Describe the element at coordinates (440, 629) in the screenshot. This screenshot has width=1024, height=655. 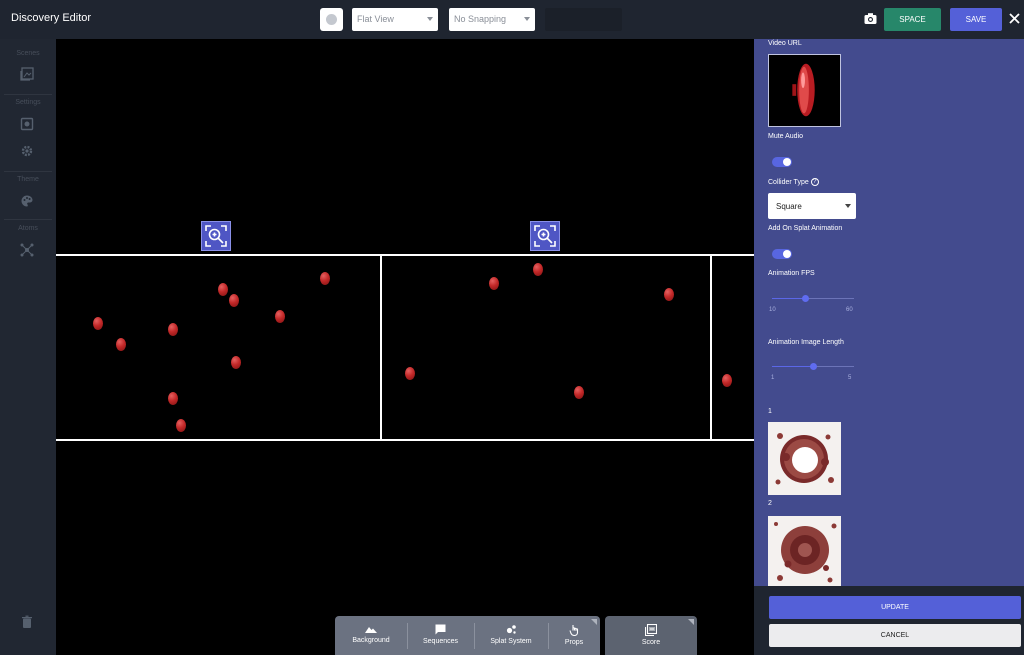
I see `chat-bubble-icon` at that location.